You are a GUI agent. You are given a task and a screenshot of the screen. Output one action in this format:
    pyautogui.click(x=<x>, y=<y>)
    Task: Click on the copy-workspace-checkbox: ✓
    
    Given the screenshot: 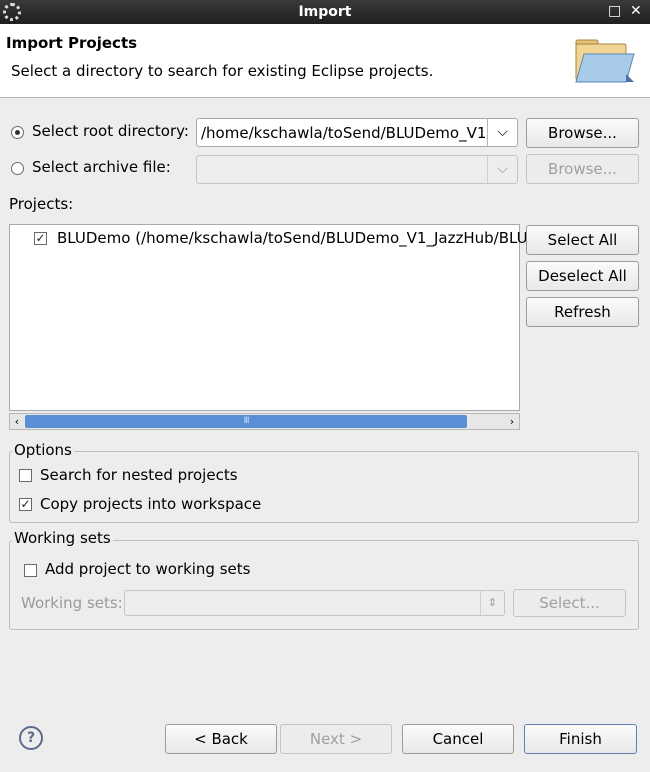 What is the action you would take?
    pyautogui.click(x=25, y=504)
    